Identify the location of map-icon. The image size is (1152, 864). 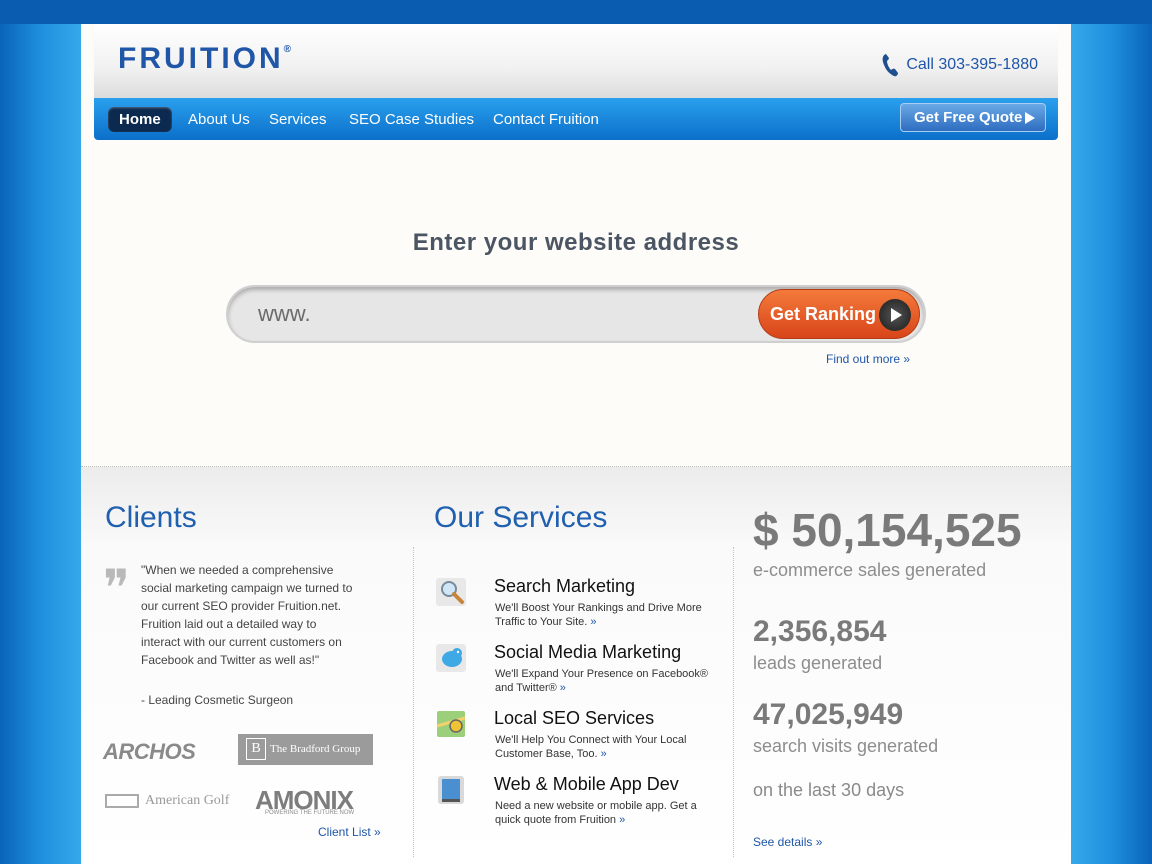
(451, 724).